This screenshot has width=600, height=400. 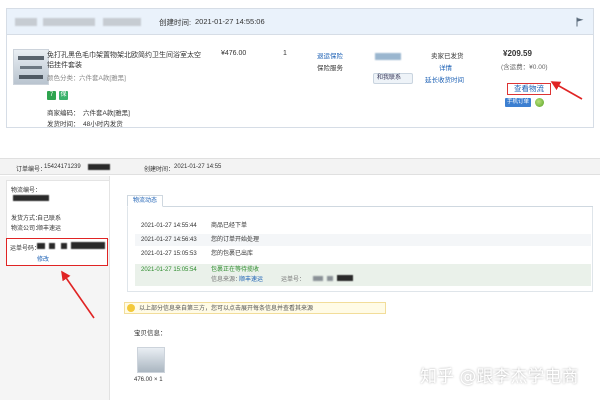 I want to click on flag-icon, so click(x=580, y=22).